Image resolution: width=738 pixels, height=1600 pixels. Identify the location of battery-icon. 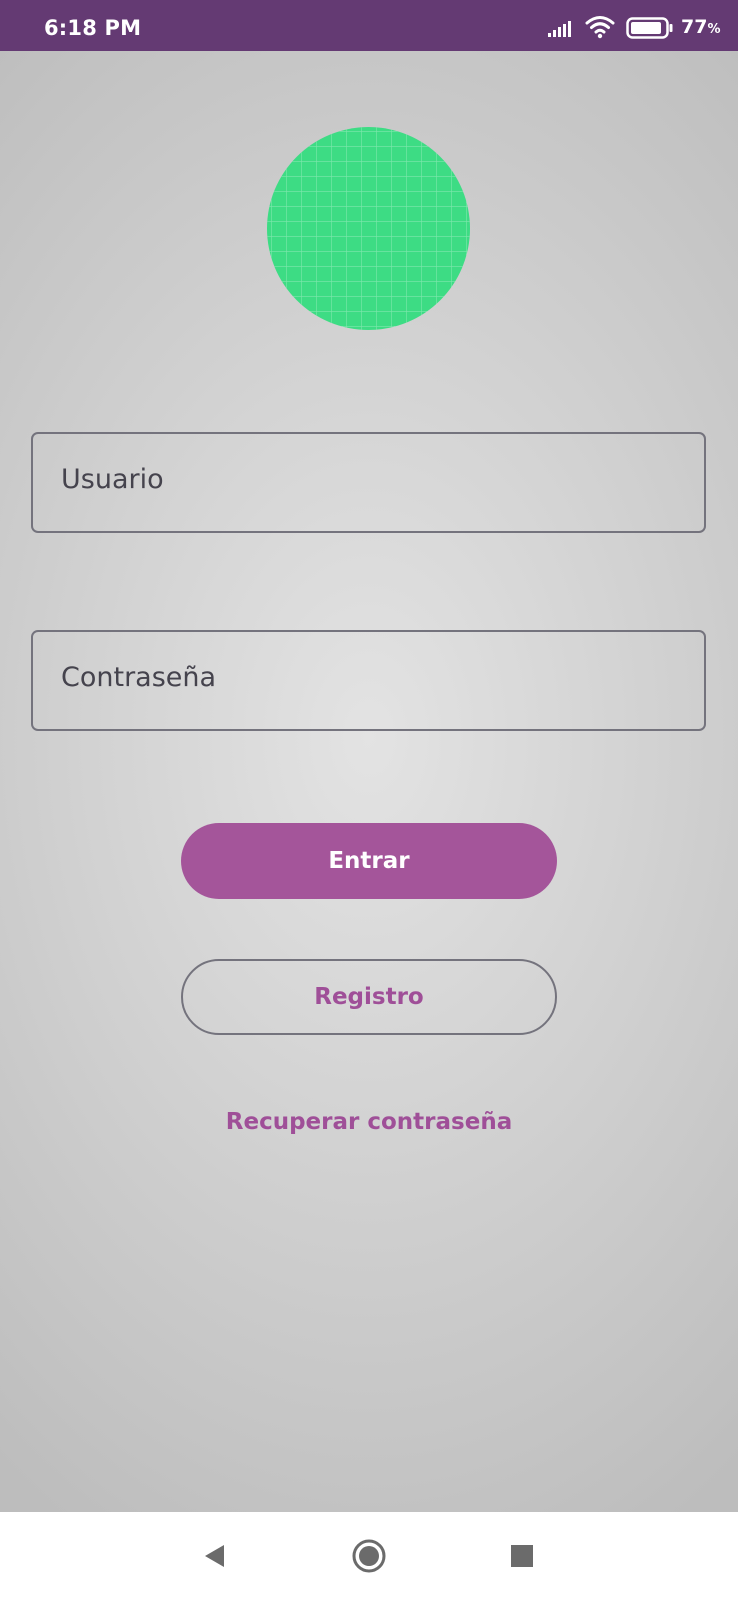
(649, 28).